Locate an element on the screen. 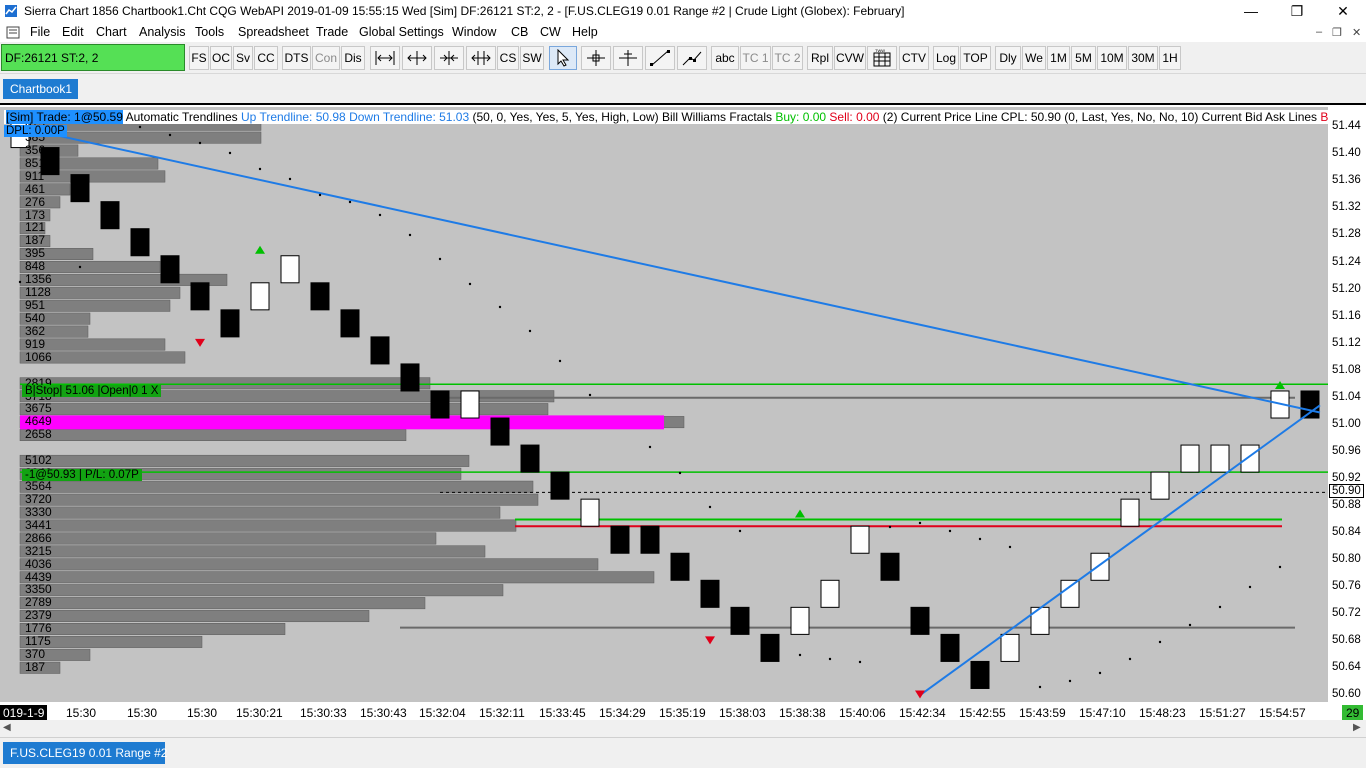  cursor-crosshair-icon is located at coordinates (628, 58).